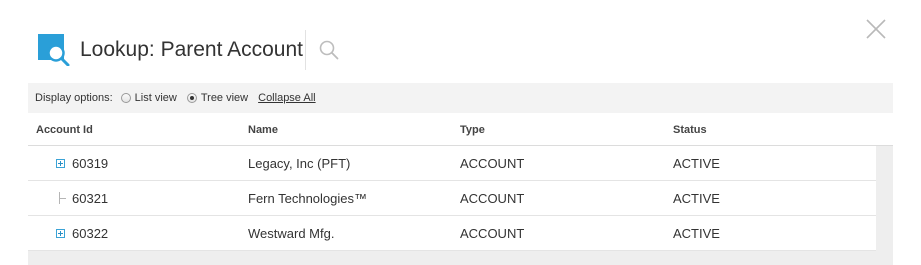 The image size is (921, 265). I want to click on list-view-radio, so click(125, 98).